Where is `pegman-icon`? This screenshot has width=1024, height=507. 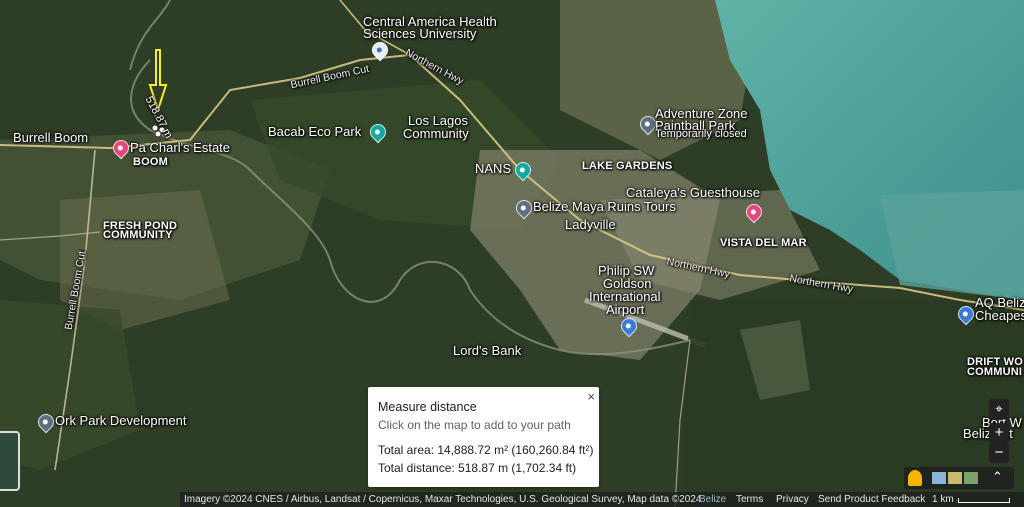 pegman-icon is located at coordinates (915, 478).